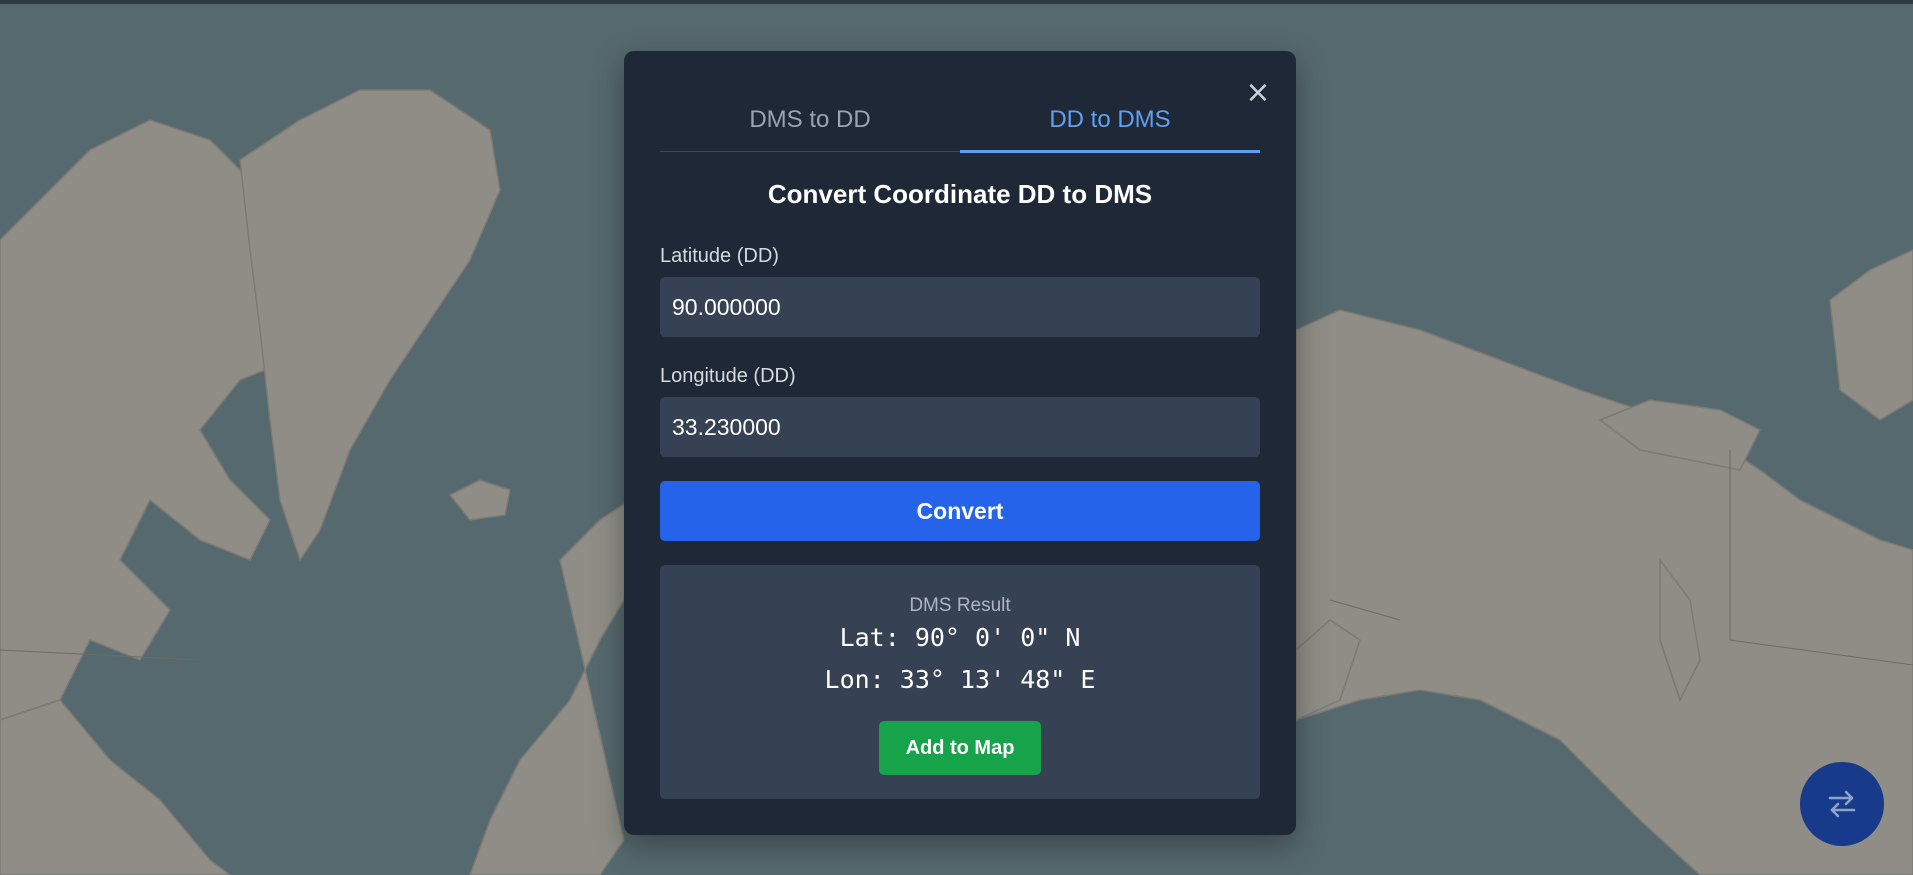  What do you see at coordinates (960, 637) in the screenshot?
I see `result-latitude: Lat: 90° 0' 0" N` at bounding box center [960, 637].